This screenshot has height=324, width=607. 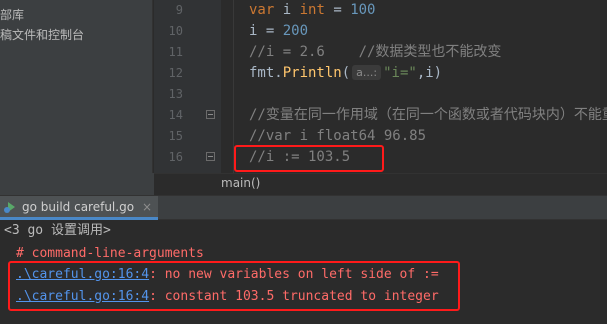 What do you see at coordinates (240, 183) in the screenshot?
I see `breadcrumb: main()` at bounding box center [240, 183].